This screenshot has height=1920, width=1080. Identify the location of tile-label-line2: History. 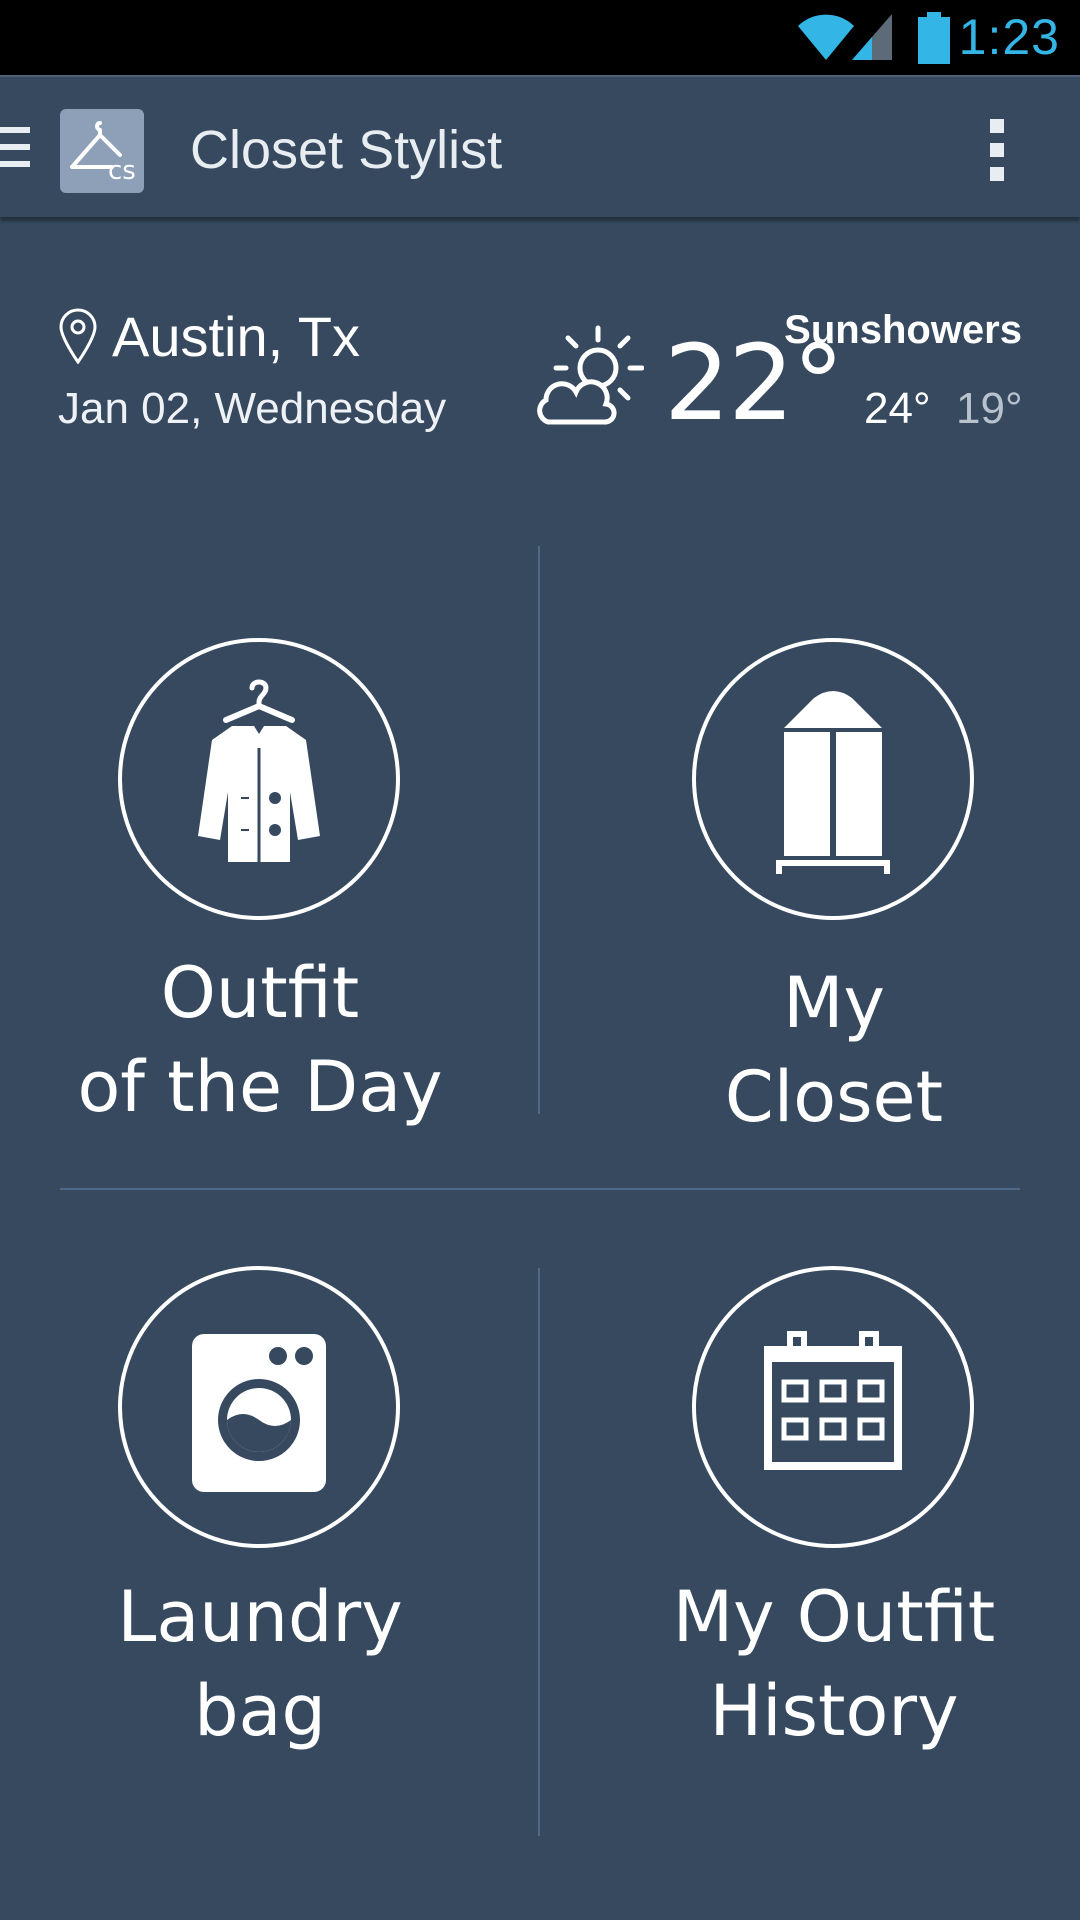
(834, 1711).